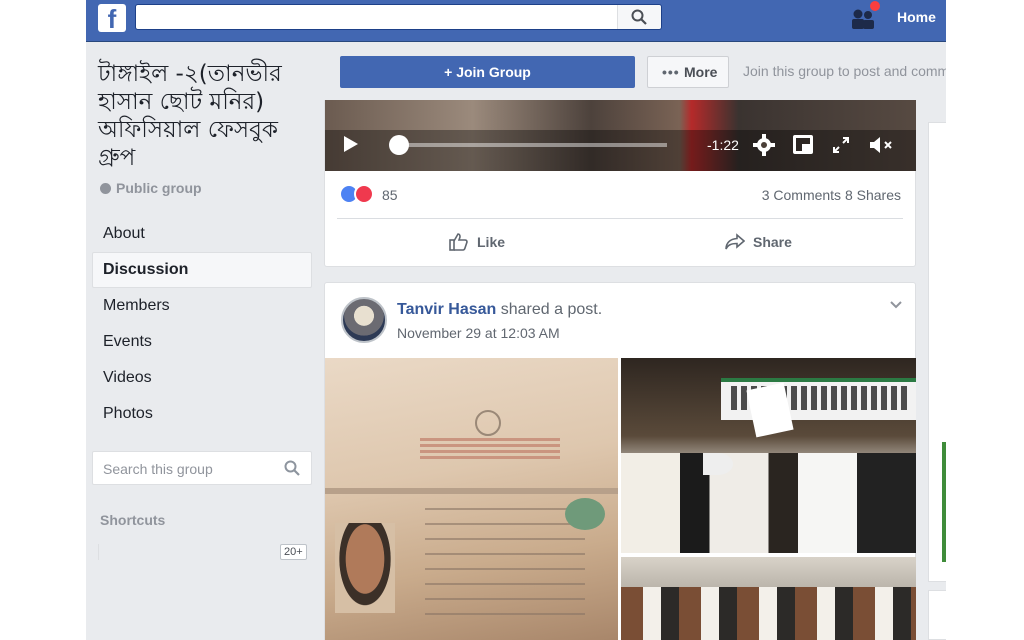  I want to click on shortcuts-count-badge: 20+, so click(293, 552).